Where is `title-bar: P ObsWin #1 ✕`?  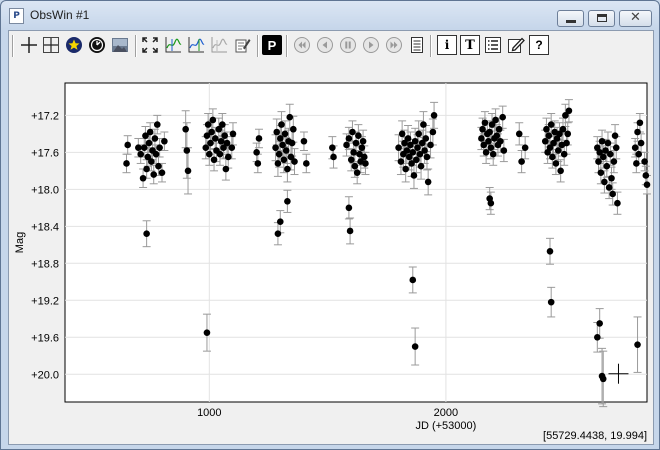
title-bar: P ObsWin #1 ✕ is located at coordinates (330, 15).